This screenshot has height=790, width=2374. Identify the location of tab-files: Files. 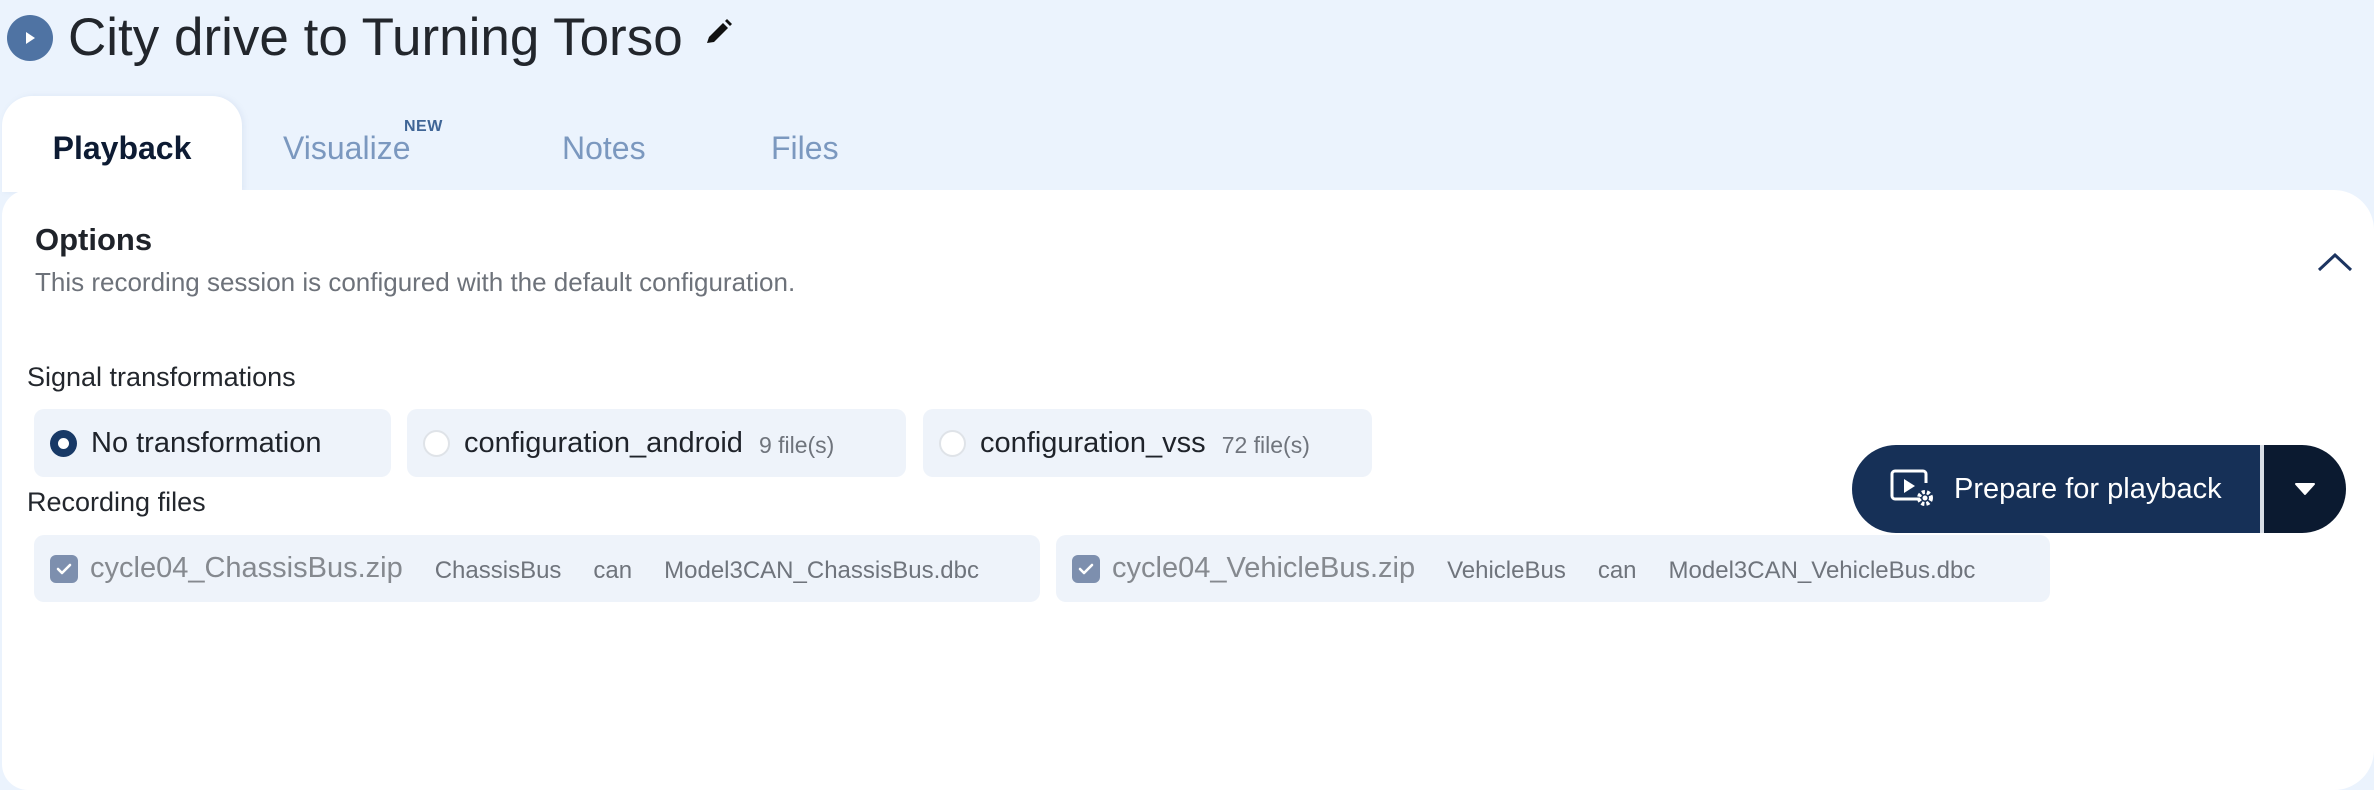
(805, 144).